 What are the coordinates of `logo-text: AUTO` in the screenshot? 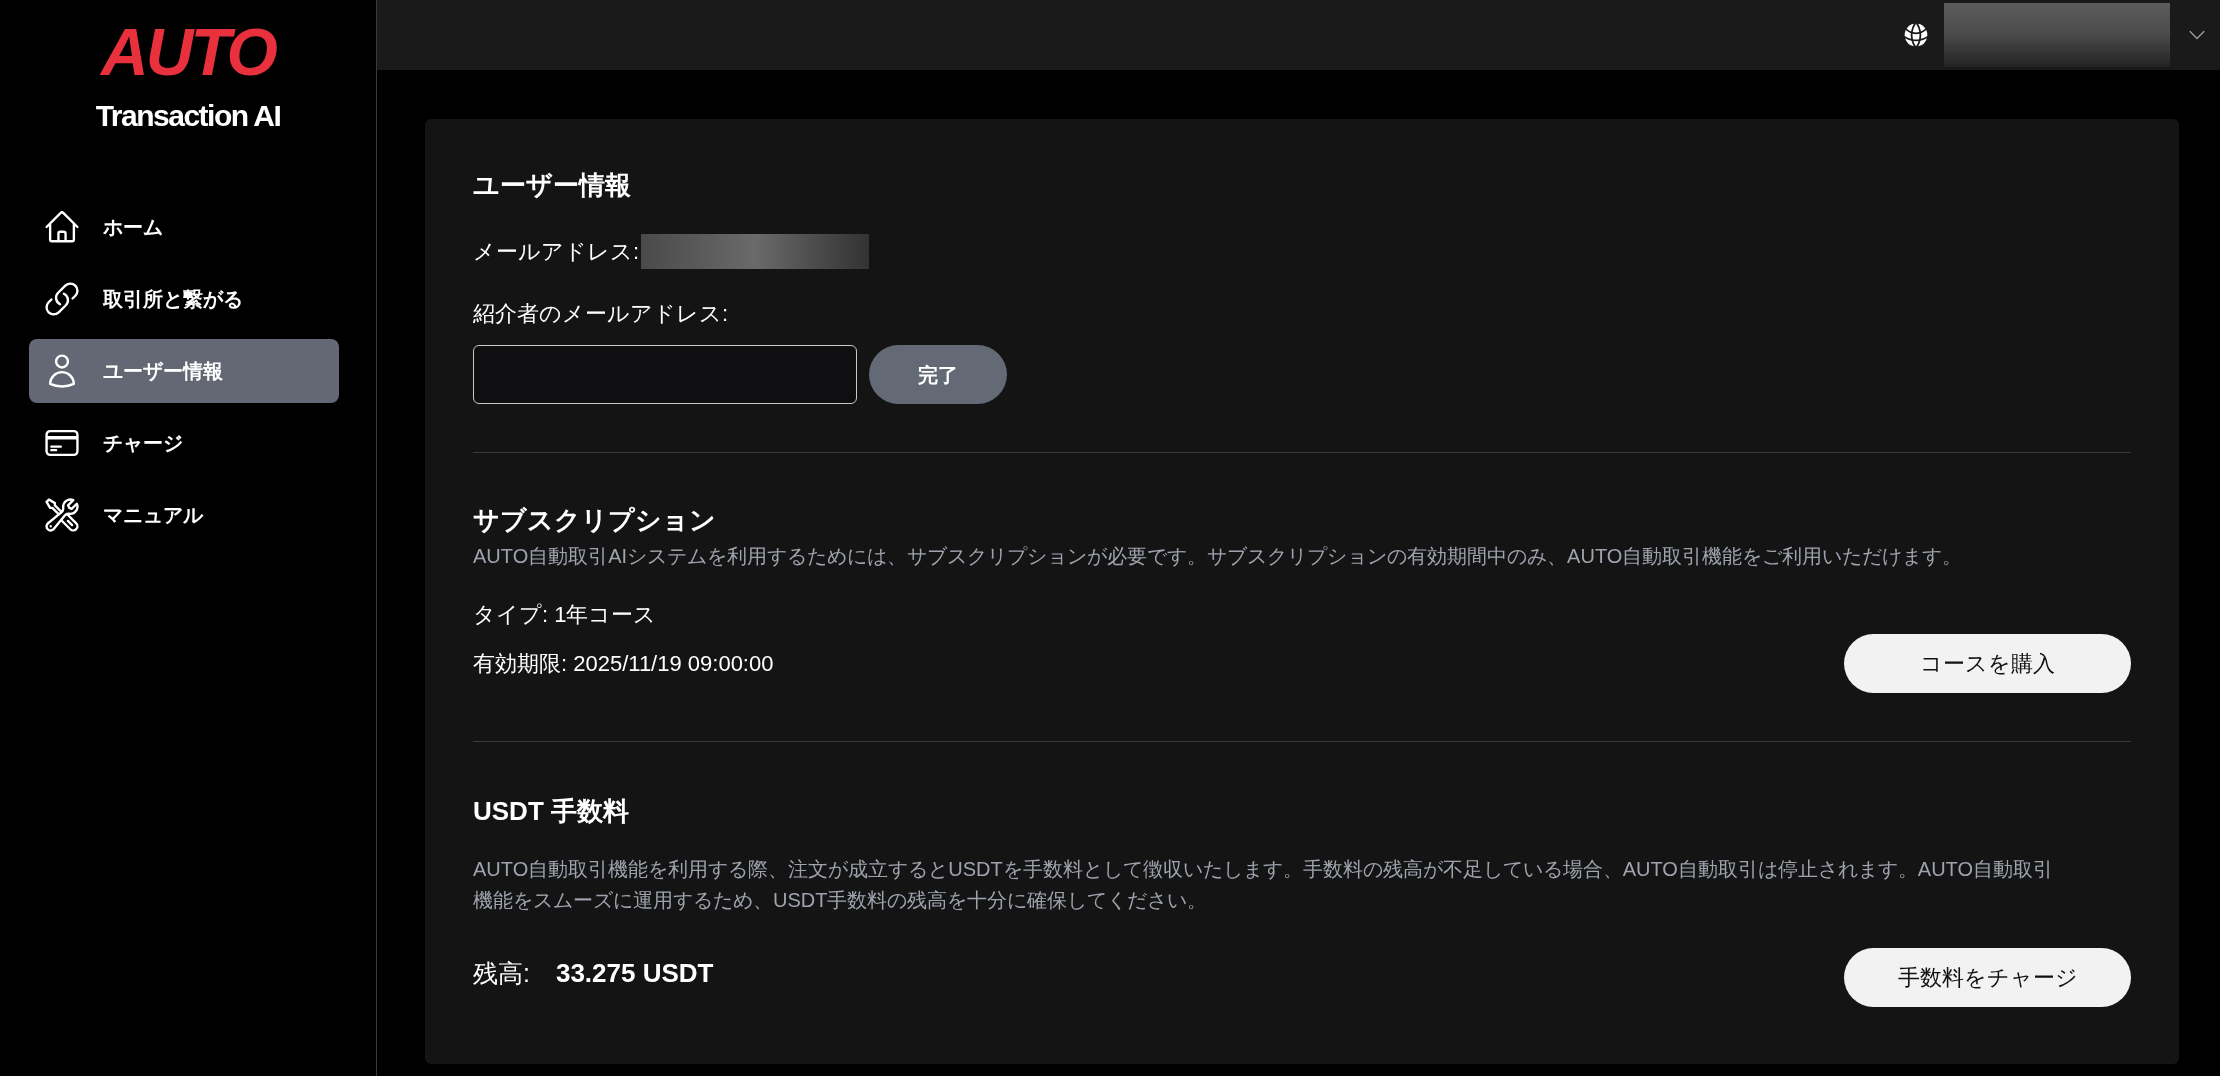 It's located at (188, 52).